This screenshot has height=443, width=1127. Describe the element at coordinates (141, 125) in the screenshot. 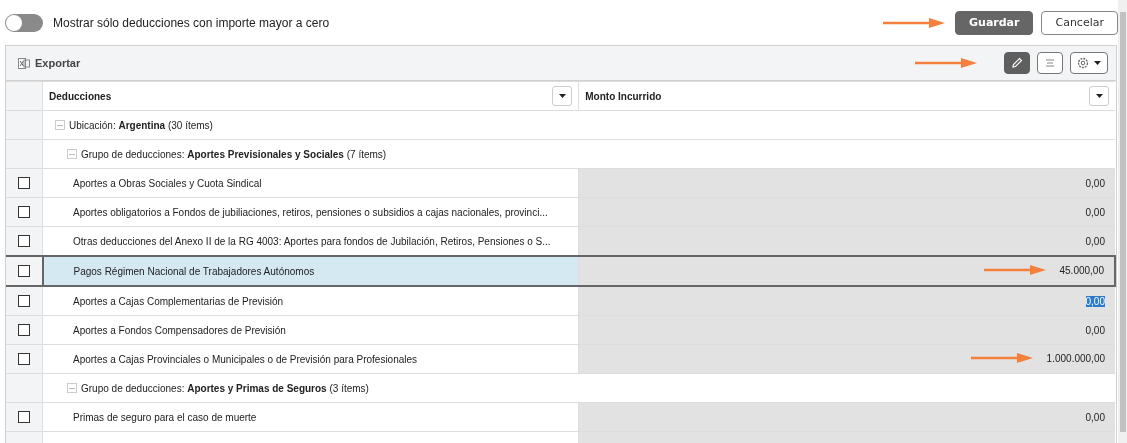

I see `group-label: Ubicación: Argentina (30 ítems)` at that location.